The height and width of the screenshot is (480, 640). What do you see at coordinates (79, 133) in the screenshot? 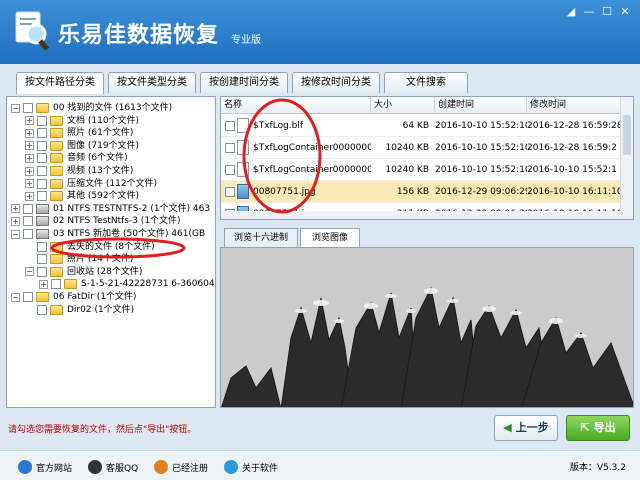
I see `tree-node: + 照片 (61个文件)` at bounding box center [79, 133].